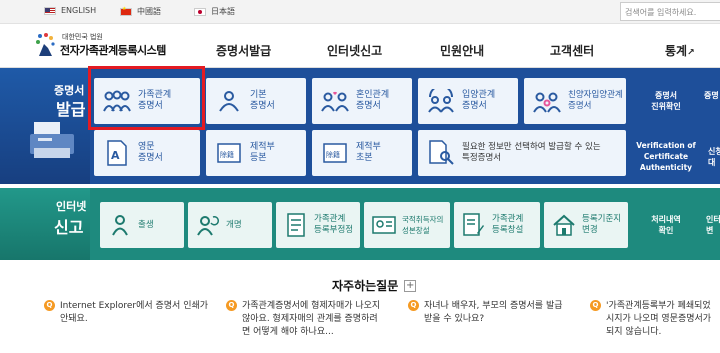 The width and height of the screenshot is (720, 353). I want to click on baby-icon, so click(120, 225).